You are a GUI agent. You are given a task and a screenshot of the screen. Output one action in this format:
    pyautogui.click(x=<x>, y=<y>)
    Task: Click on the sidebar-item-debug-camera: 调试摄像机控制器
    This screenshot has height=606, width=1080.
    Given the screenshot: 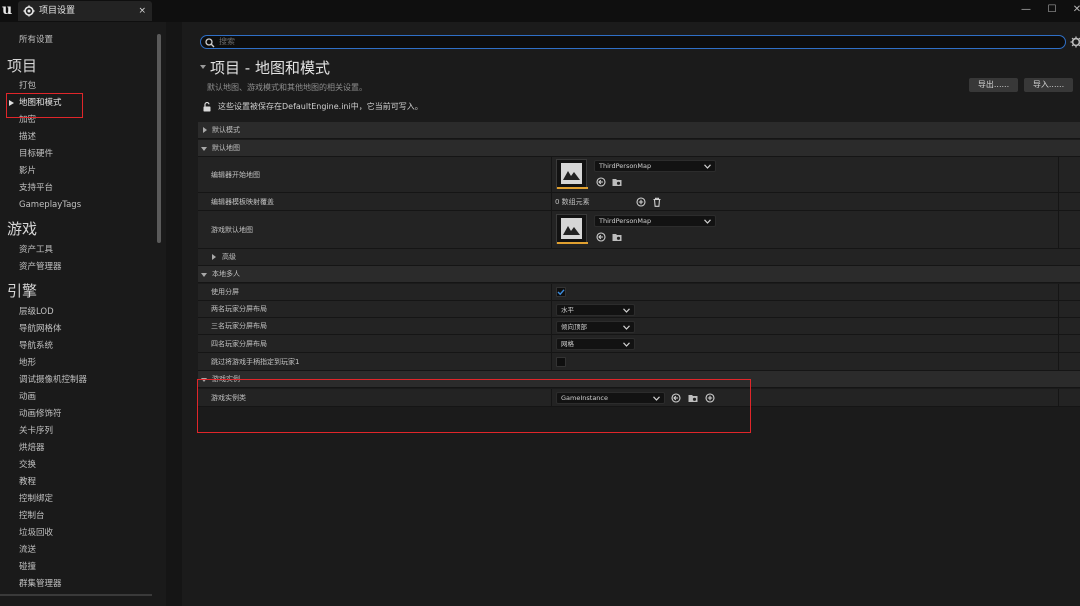 What is the action you would take?
    pyautogui.click(x=53, y=380)
    